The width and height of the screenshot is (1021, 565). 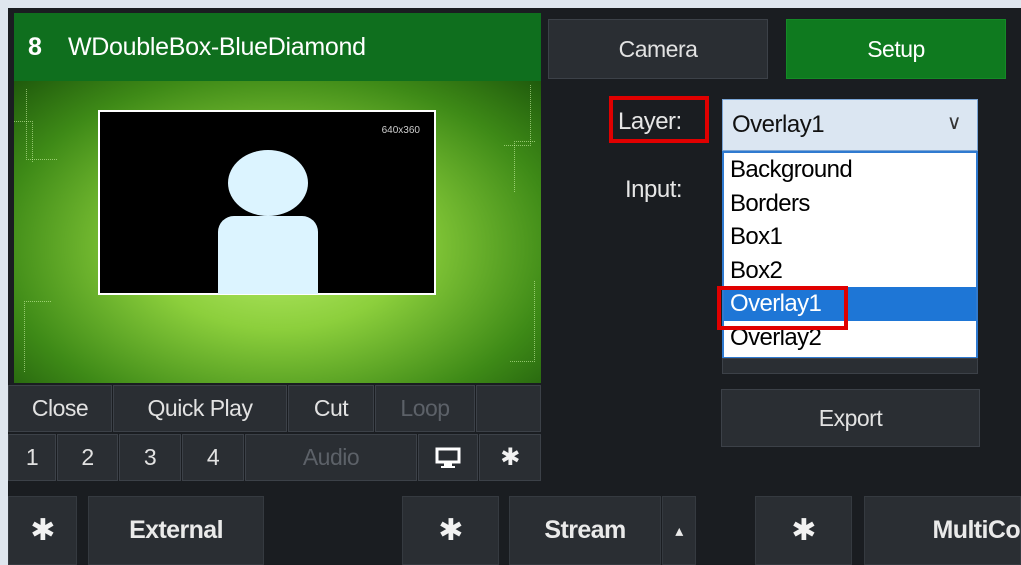 What do you see at coordinates (176, 530) in the screenshot?
I see `external-button: External` at bounding box center [176, 530].